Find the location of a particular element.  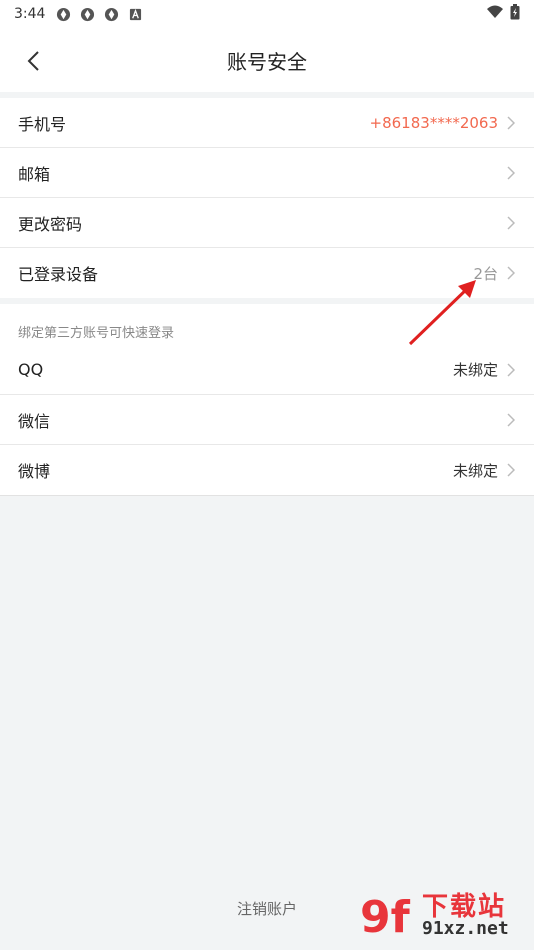

qq-bind-status: 未绑定 is located at coordinates (475, 370).